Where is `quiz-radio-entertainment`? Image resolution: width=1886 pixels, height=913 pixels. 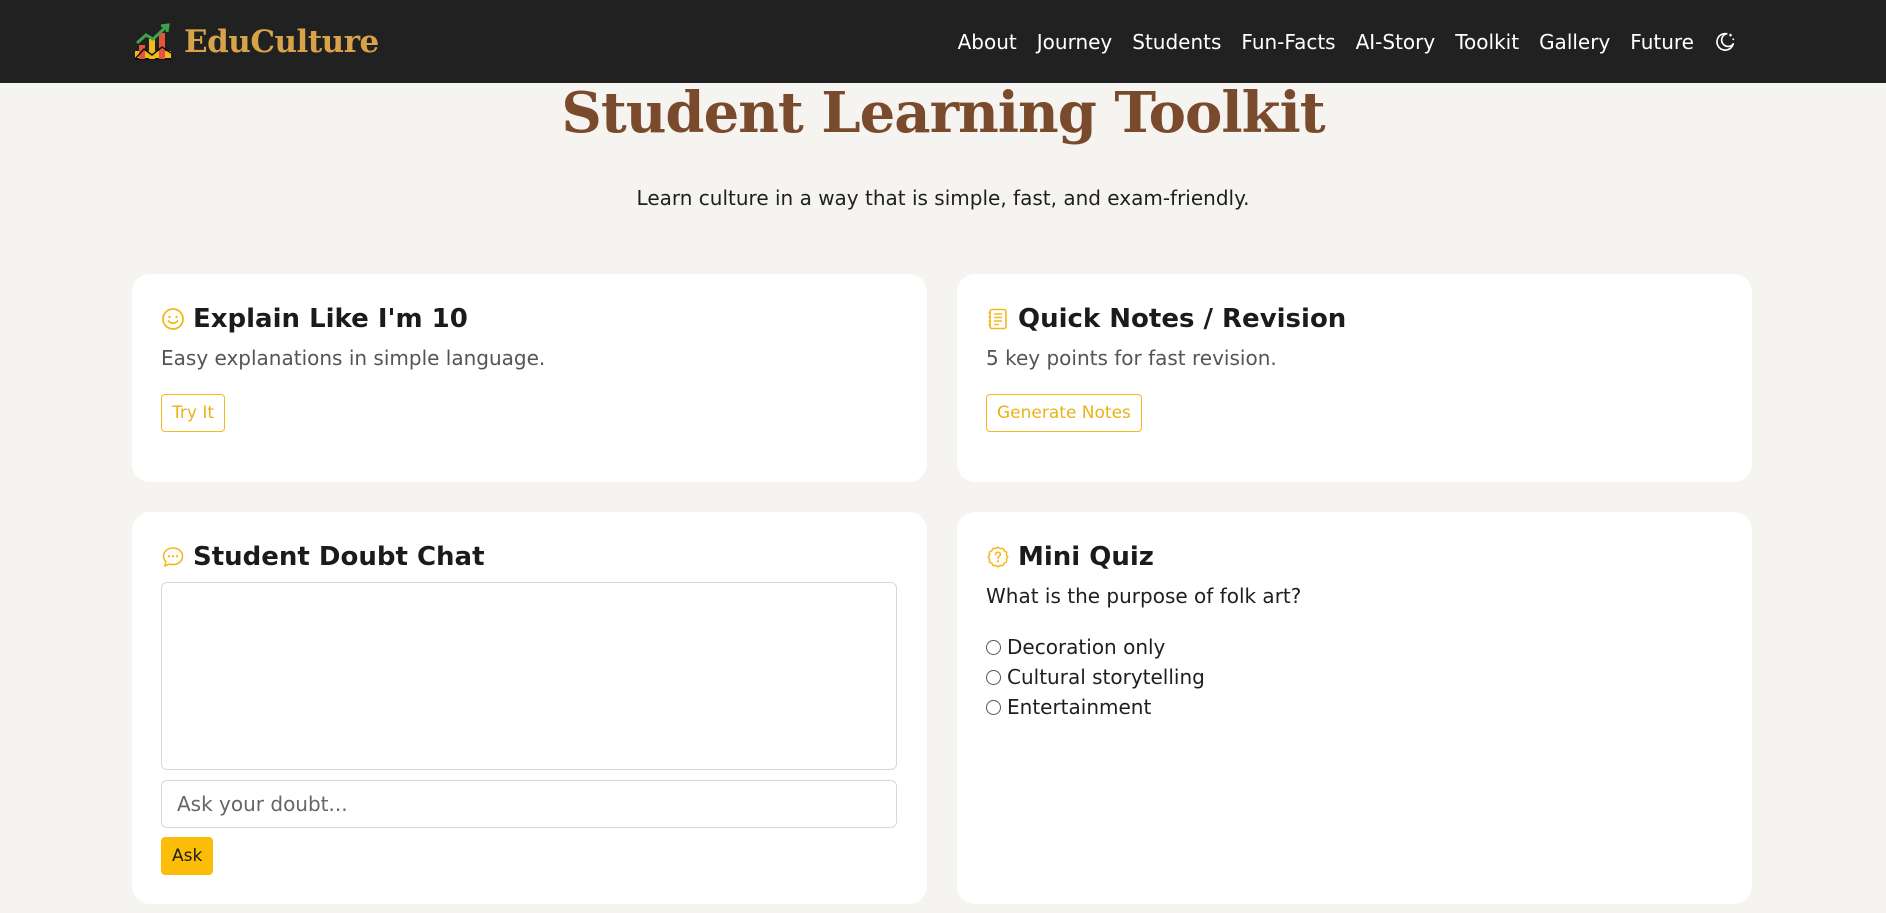 quiz-radio-entertainment is located at coordinates (993, 707).